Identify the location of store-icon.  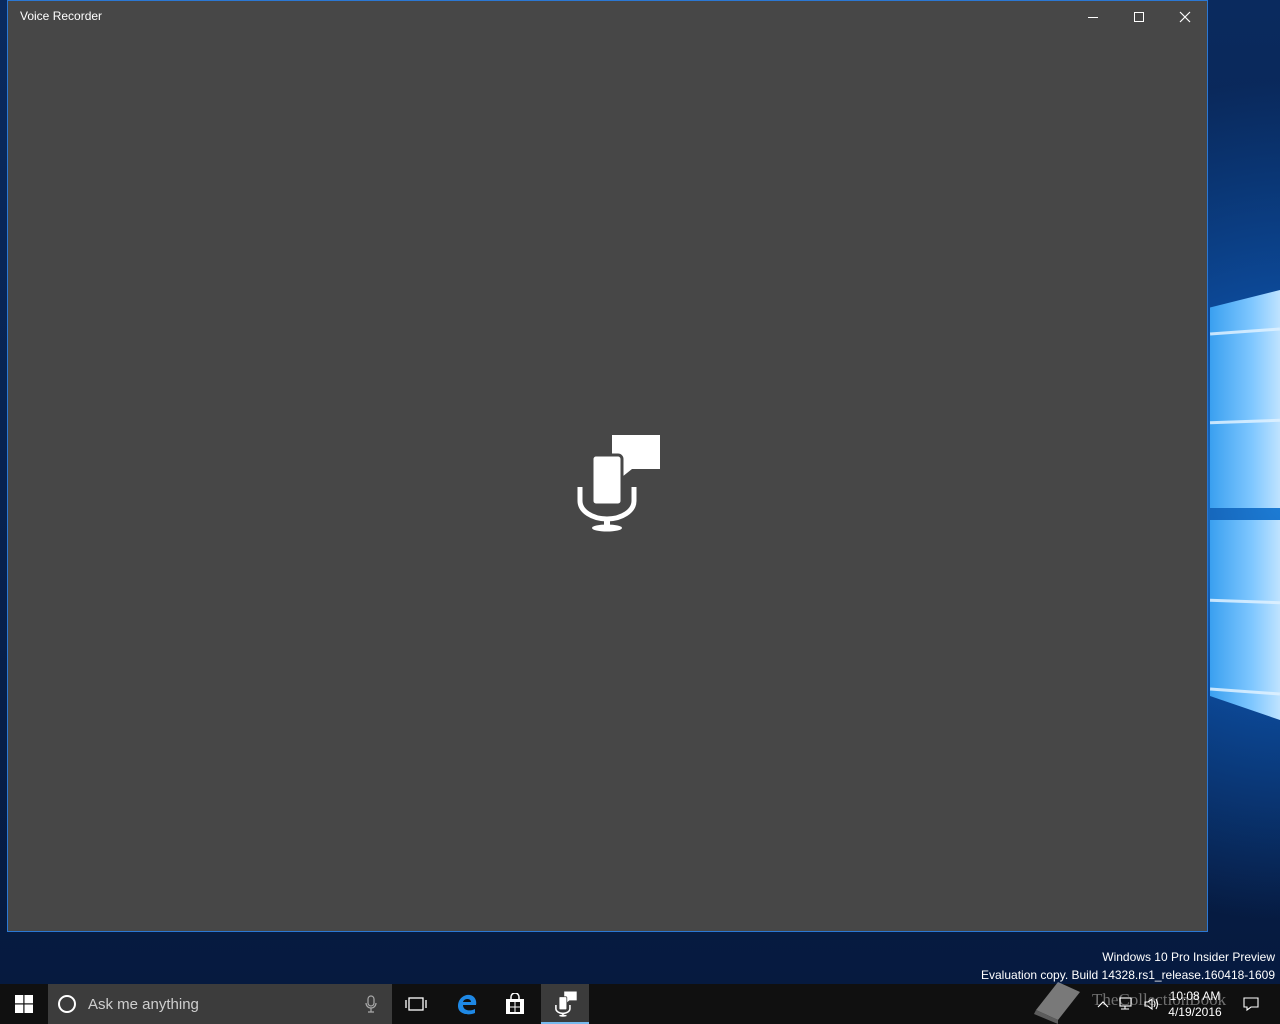
(515, 1003).